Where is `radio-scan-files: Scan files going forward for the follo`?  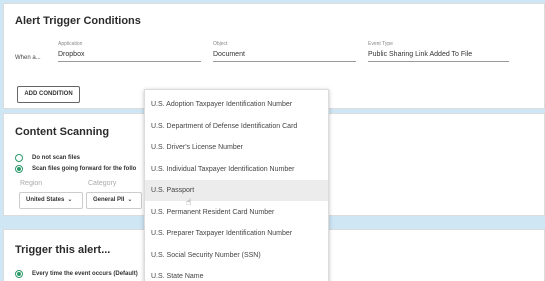
radio-scan-files: Scan files going forward for the follo is located at coordinates (75, 169).